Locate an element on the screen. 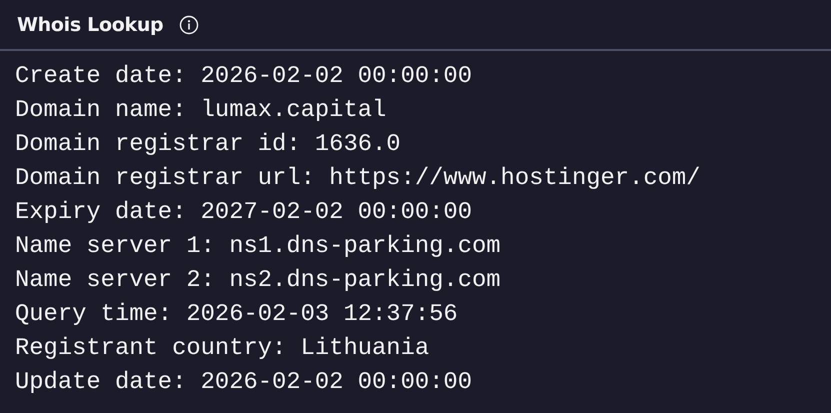 The image size is (831, 413). whois-record-line: Domain registrar id: 1636.0 is located at coordinates (208, 145).